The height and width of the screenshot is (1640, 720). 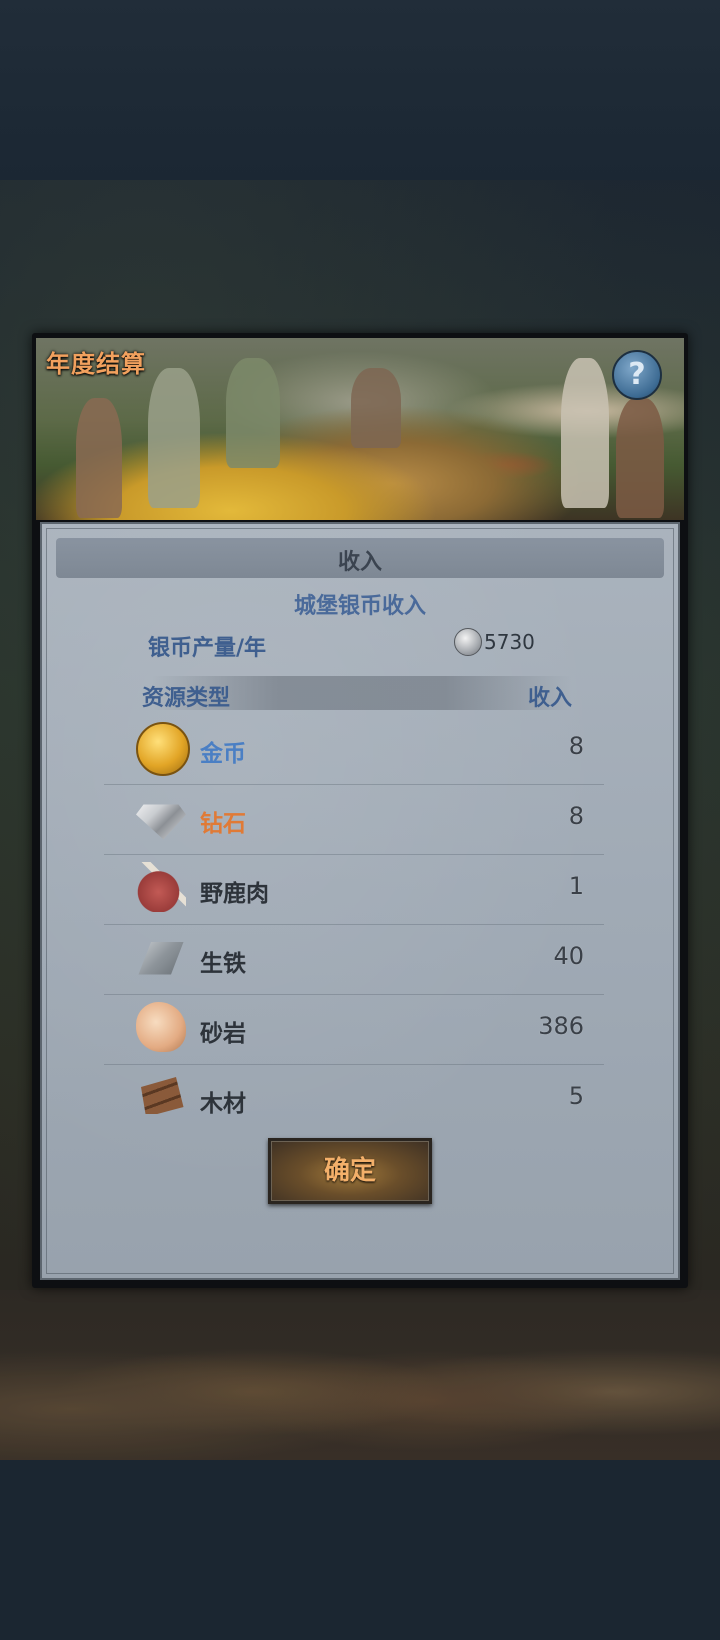 I want to click on resource-qty: 1, so click(x=576, y=886).